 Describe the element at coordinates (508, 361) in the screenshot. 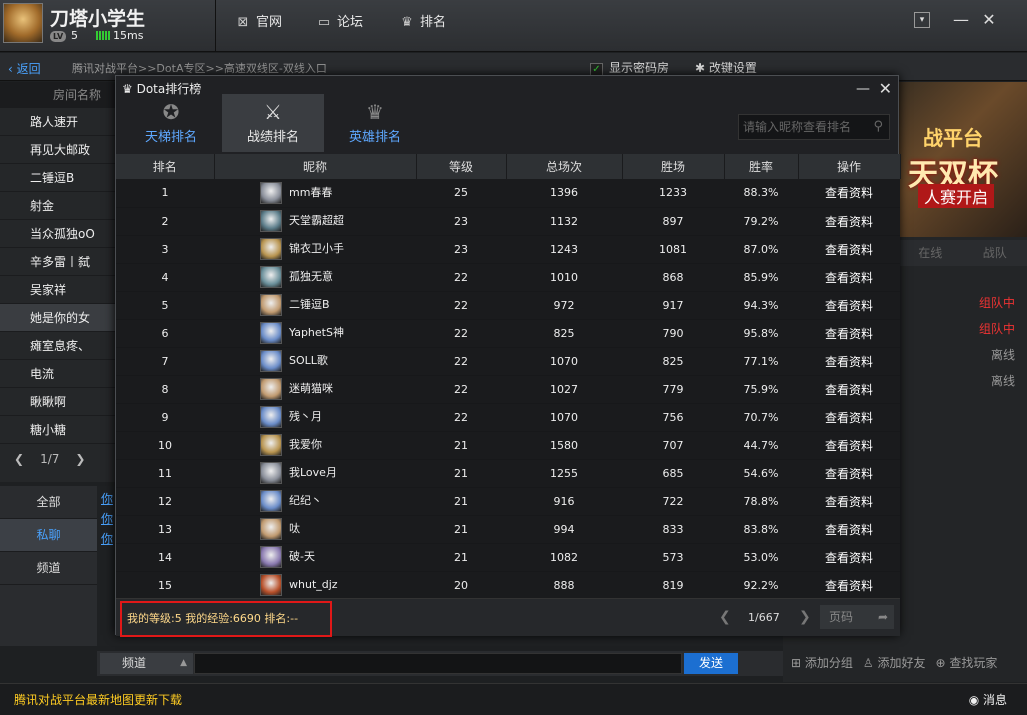

I see `table-row: 7 SOLL歌 22 1070 825 77.1% 查看资料` at that location.